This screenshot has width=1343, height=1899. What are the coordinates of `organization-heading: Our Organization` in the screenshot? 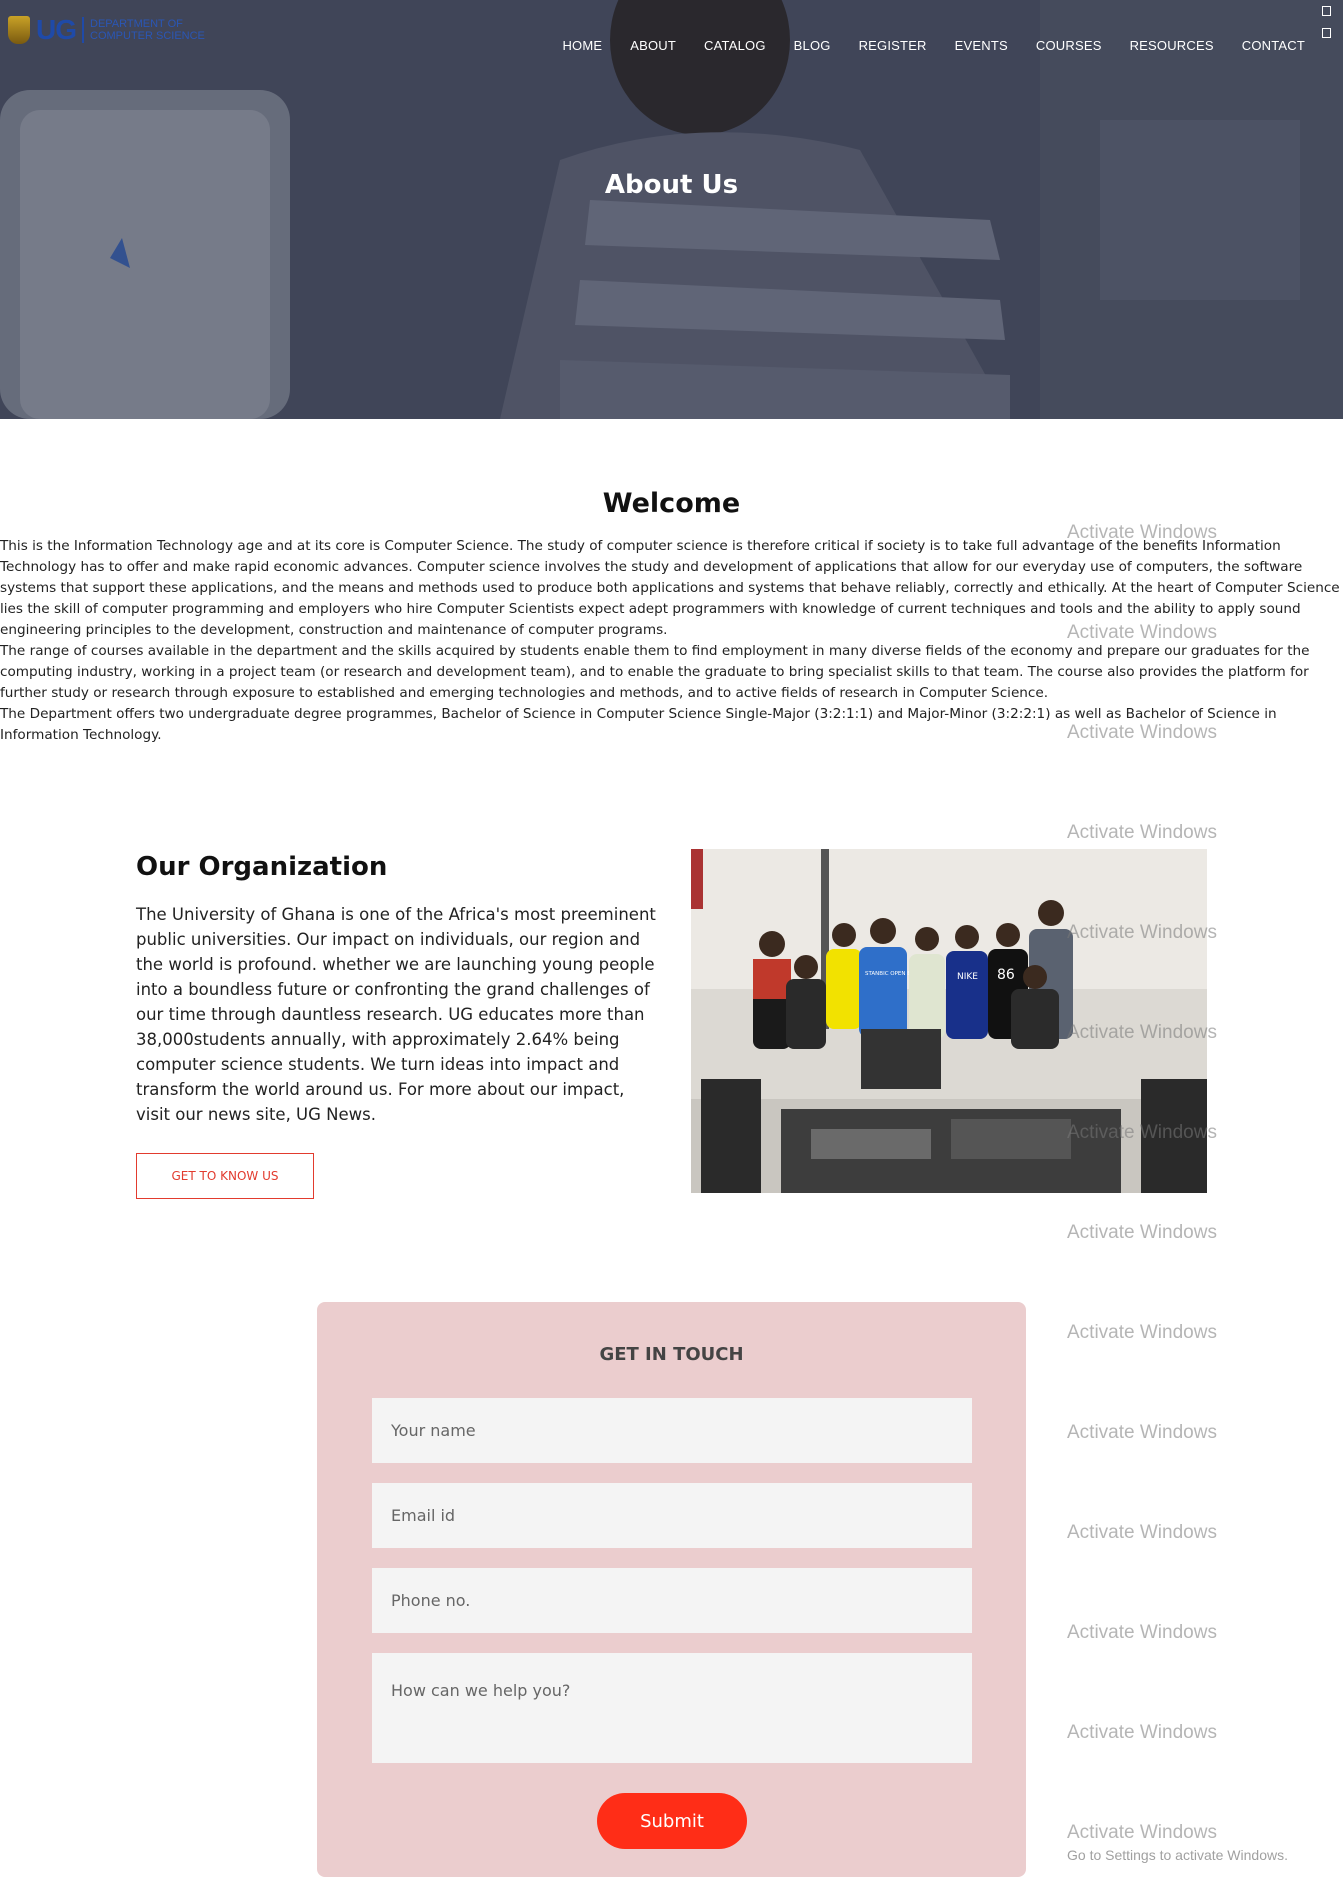 It's located at (262, 867).